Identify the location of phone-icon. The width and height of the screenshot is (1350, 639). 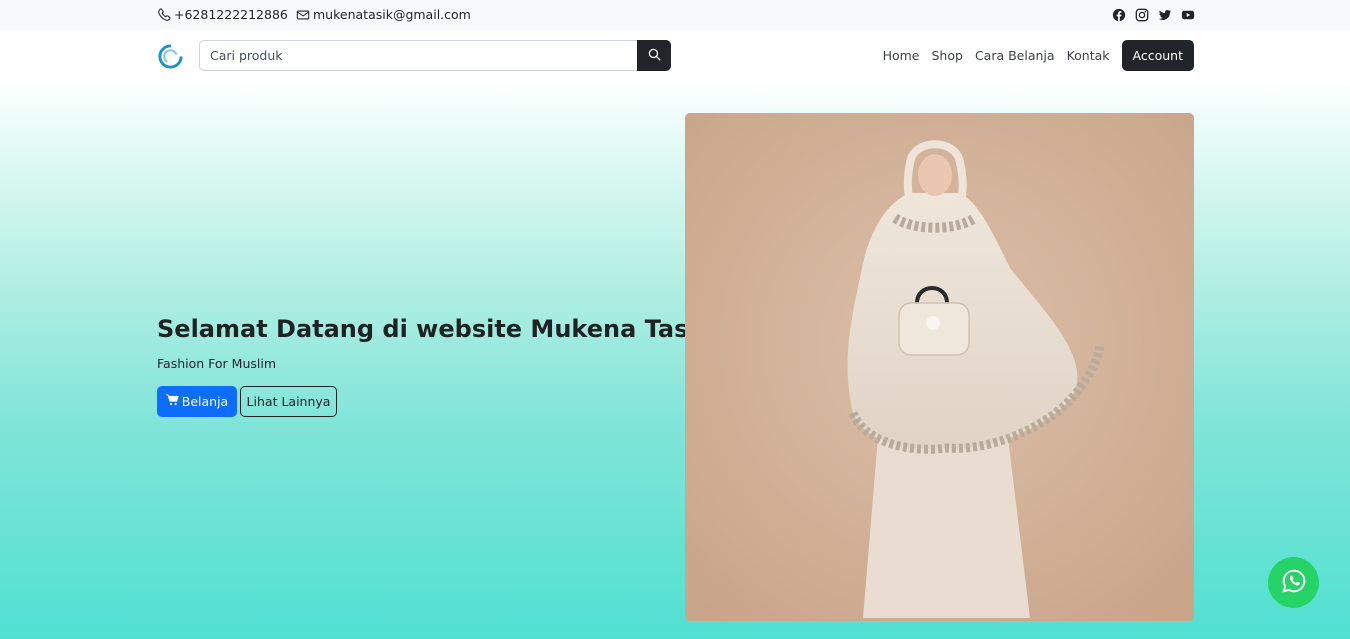
(164, 14).